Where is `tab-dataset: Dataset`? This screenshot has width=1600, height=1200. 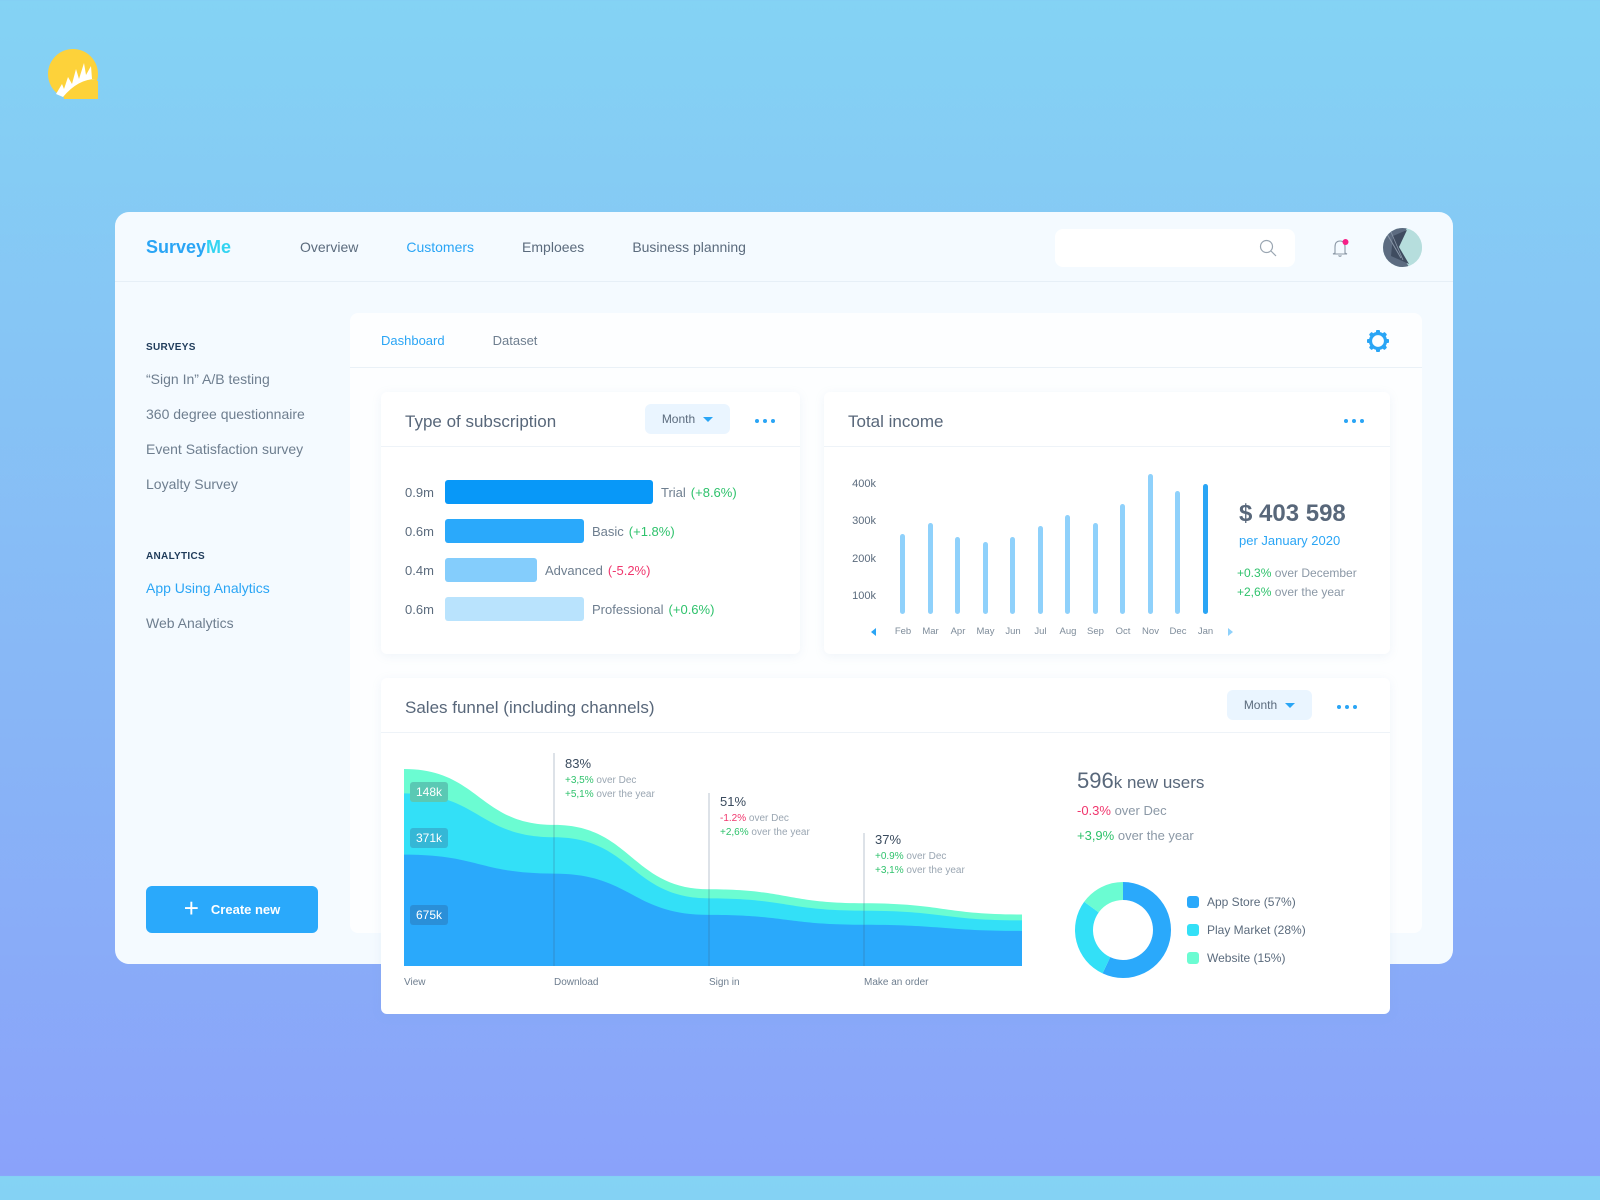
tab-dataset: Dataset is located at coordinates (515, 340).